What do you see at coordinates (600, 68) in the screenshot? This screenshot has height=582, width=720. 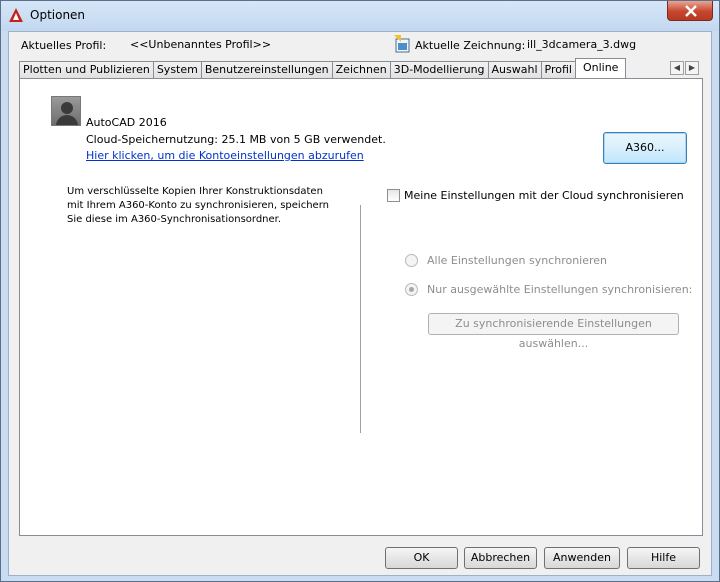 I see `tab-online: Online` at bounding box center [600, 68].